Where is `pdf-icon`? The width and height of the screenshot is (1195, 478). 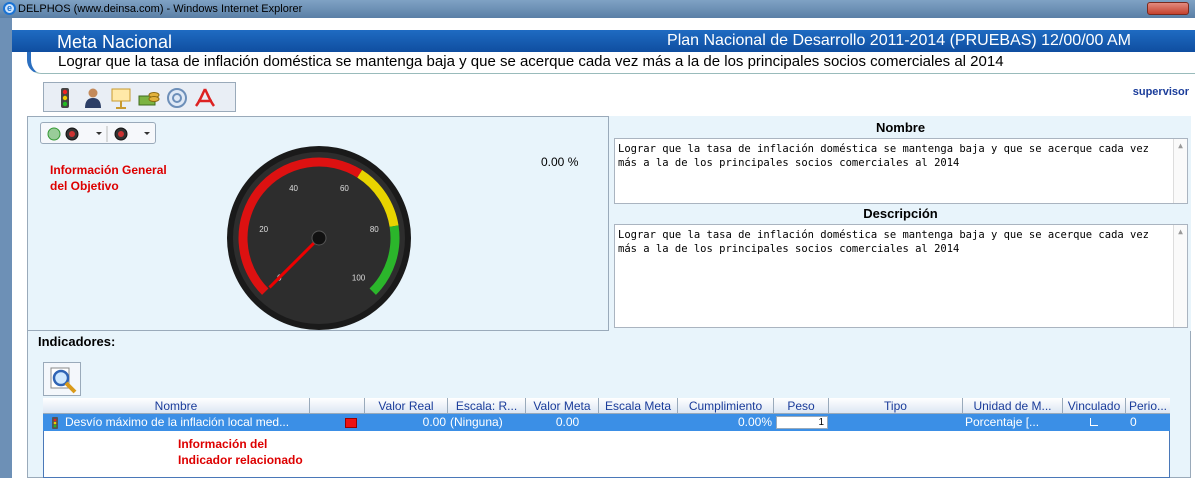
pdf-icon is located at coordinates (205, 98).